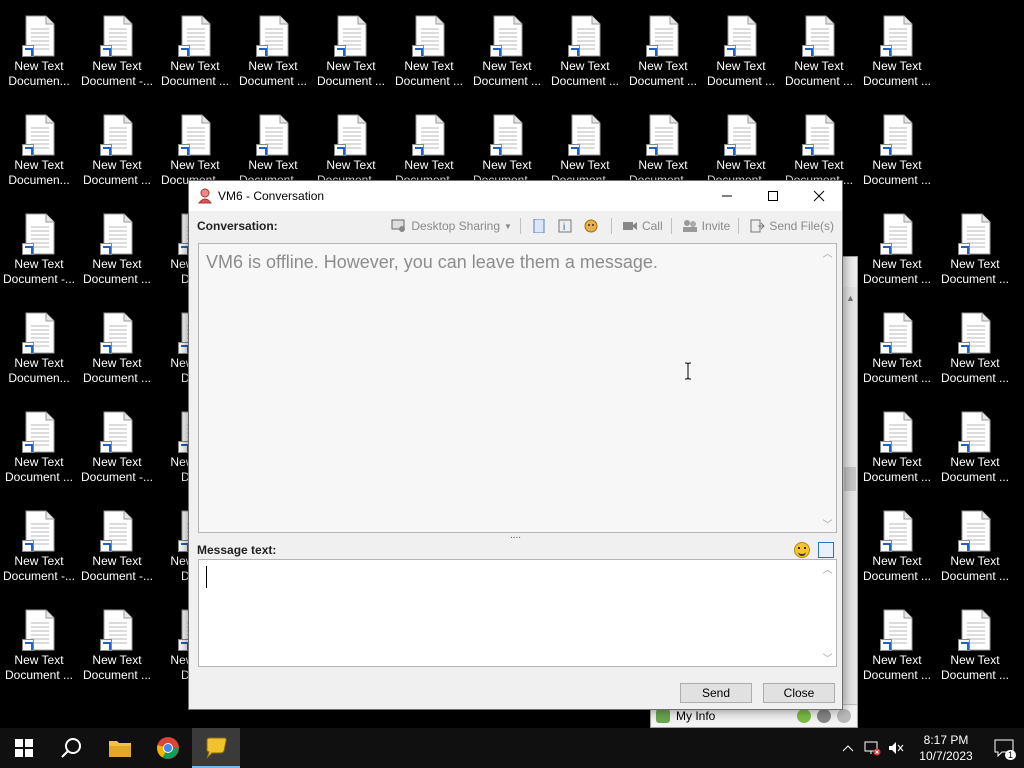 The image size is (1024, 768). What do you see at coordinates (72, 748) in the screenshot?
I see `search-button` at bounding box center [72, 748].